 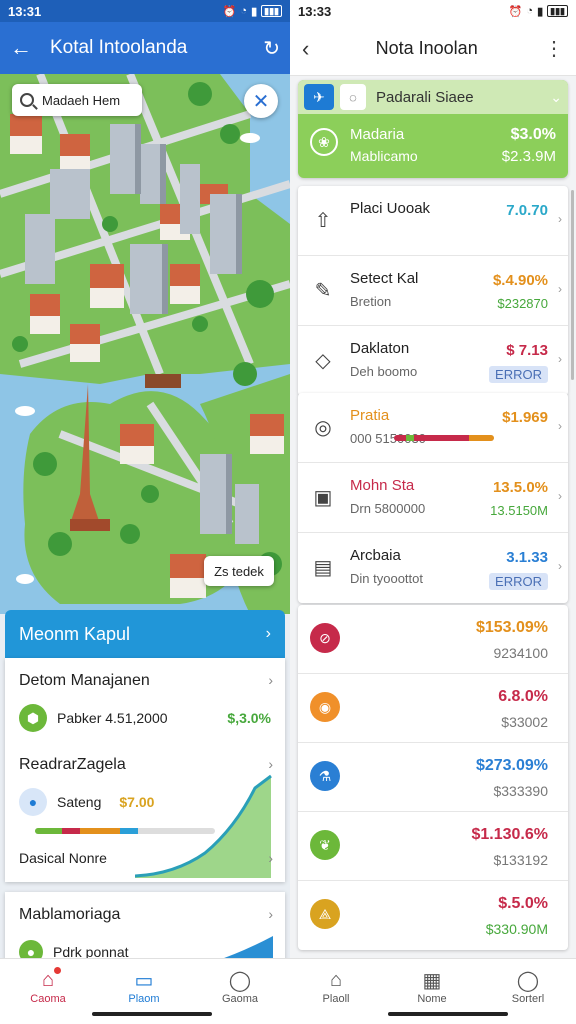 What do you see at coordinates (433, 221) in the screenshot?
I see `list-item: ⇧ Placi Uooak 7.0.70 ›` at bounding box center [433, 221].